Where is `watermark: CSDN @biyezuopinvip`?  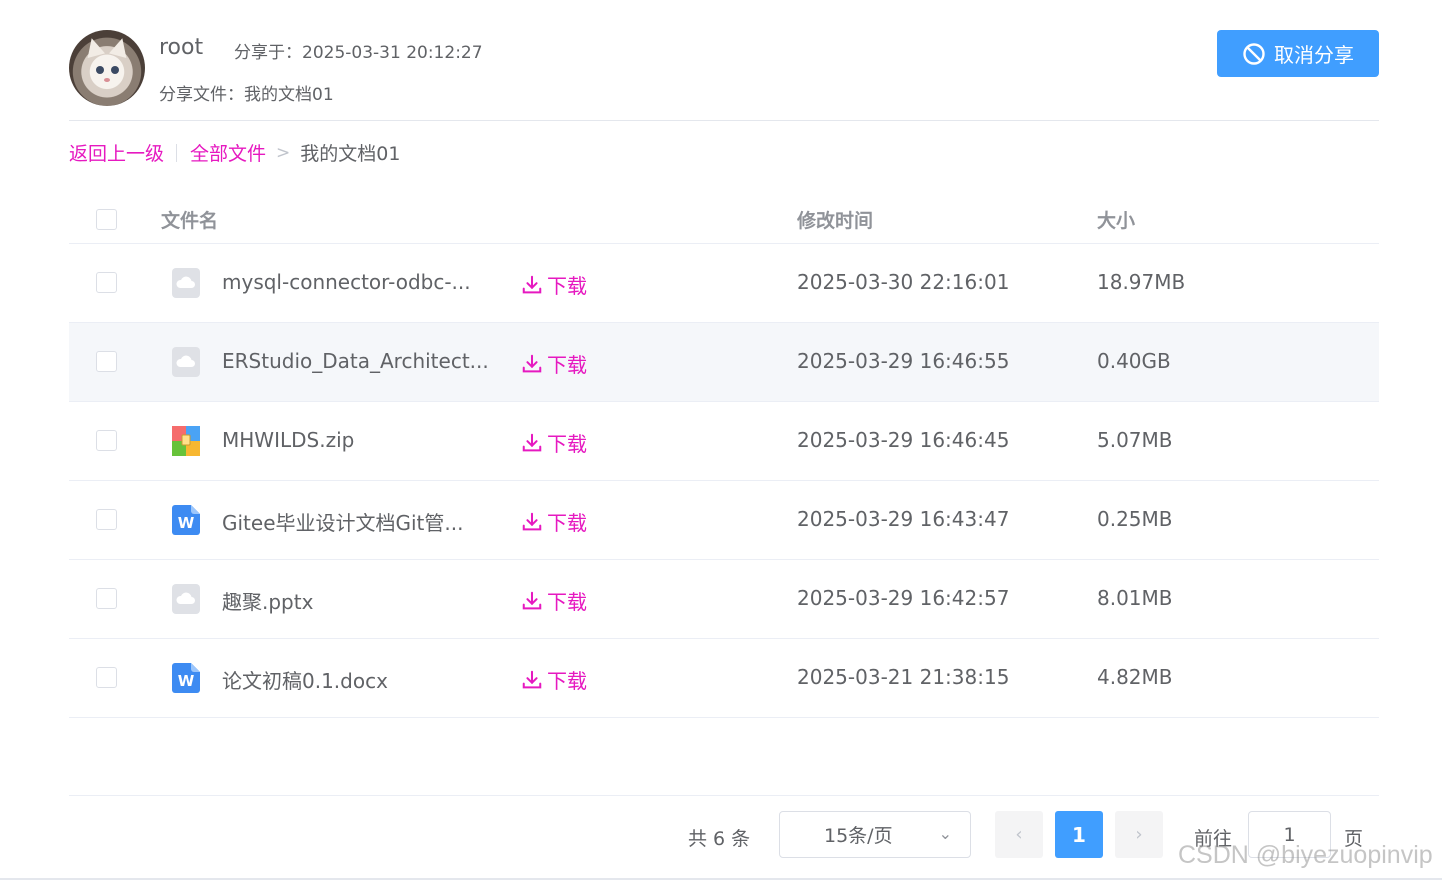 watermark: CSDN @biyezuopinvip is located at coordinates (1305, 855).